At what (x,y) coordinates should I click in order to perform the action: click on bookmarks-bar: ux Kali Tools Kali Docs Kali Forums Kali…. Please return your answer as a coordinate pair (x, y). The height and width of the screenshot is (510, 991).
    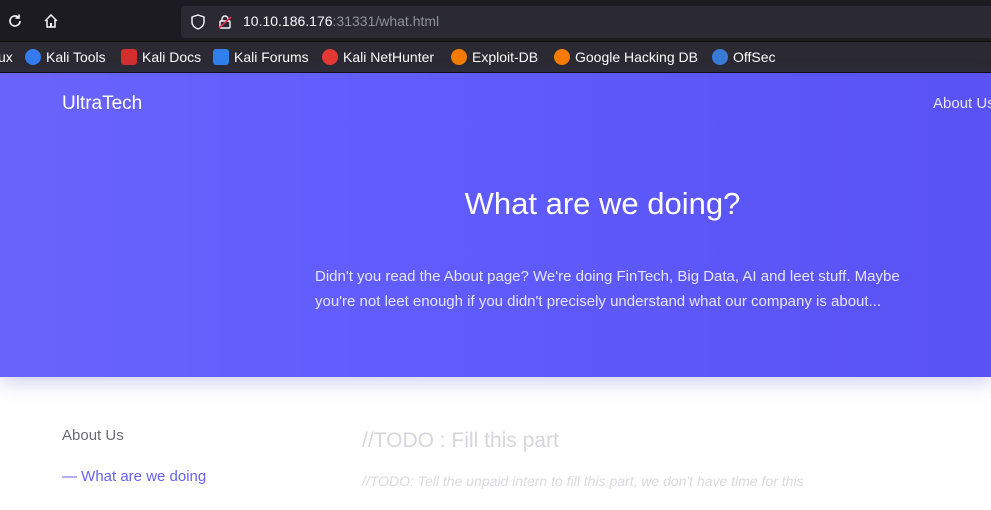
    Looking at the image, I should click on (495, 57).